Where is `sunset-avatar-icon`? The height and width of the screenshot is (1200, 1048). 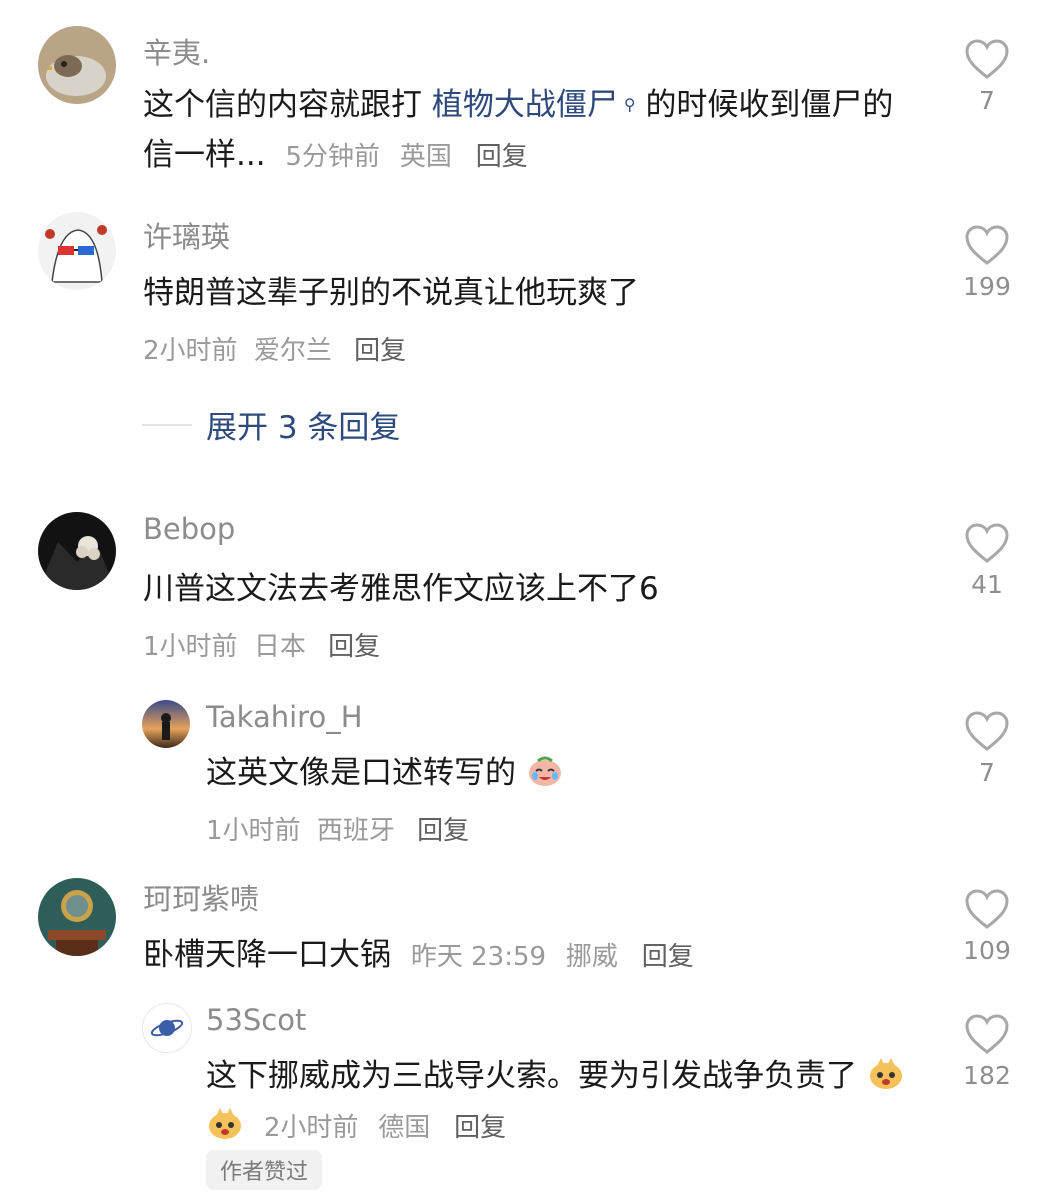
sunset-avatar-icon is located at coordinates (166, 724).